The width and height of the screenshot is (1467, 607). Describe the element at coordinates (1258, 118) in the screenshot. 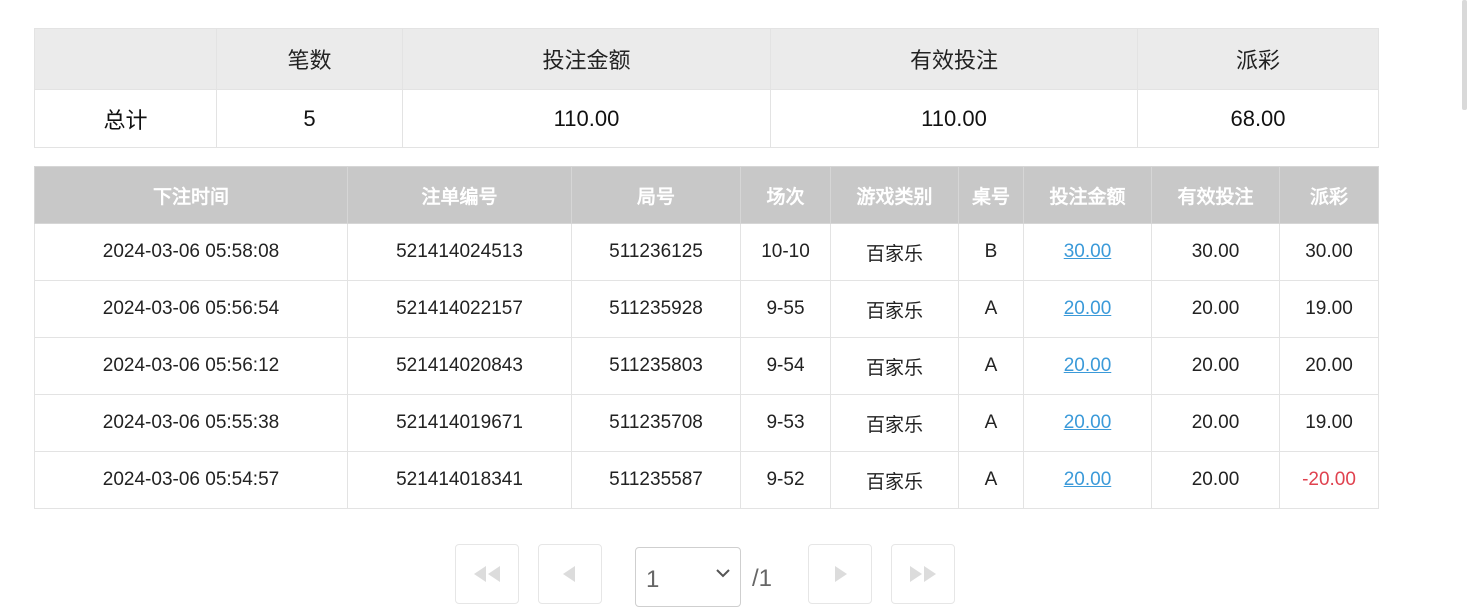

I see `summary-total-payout: 68.00` at that location.